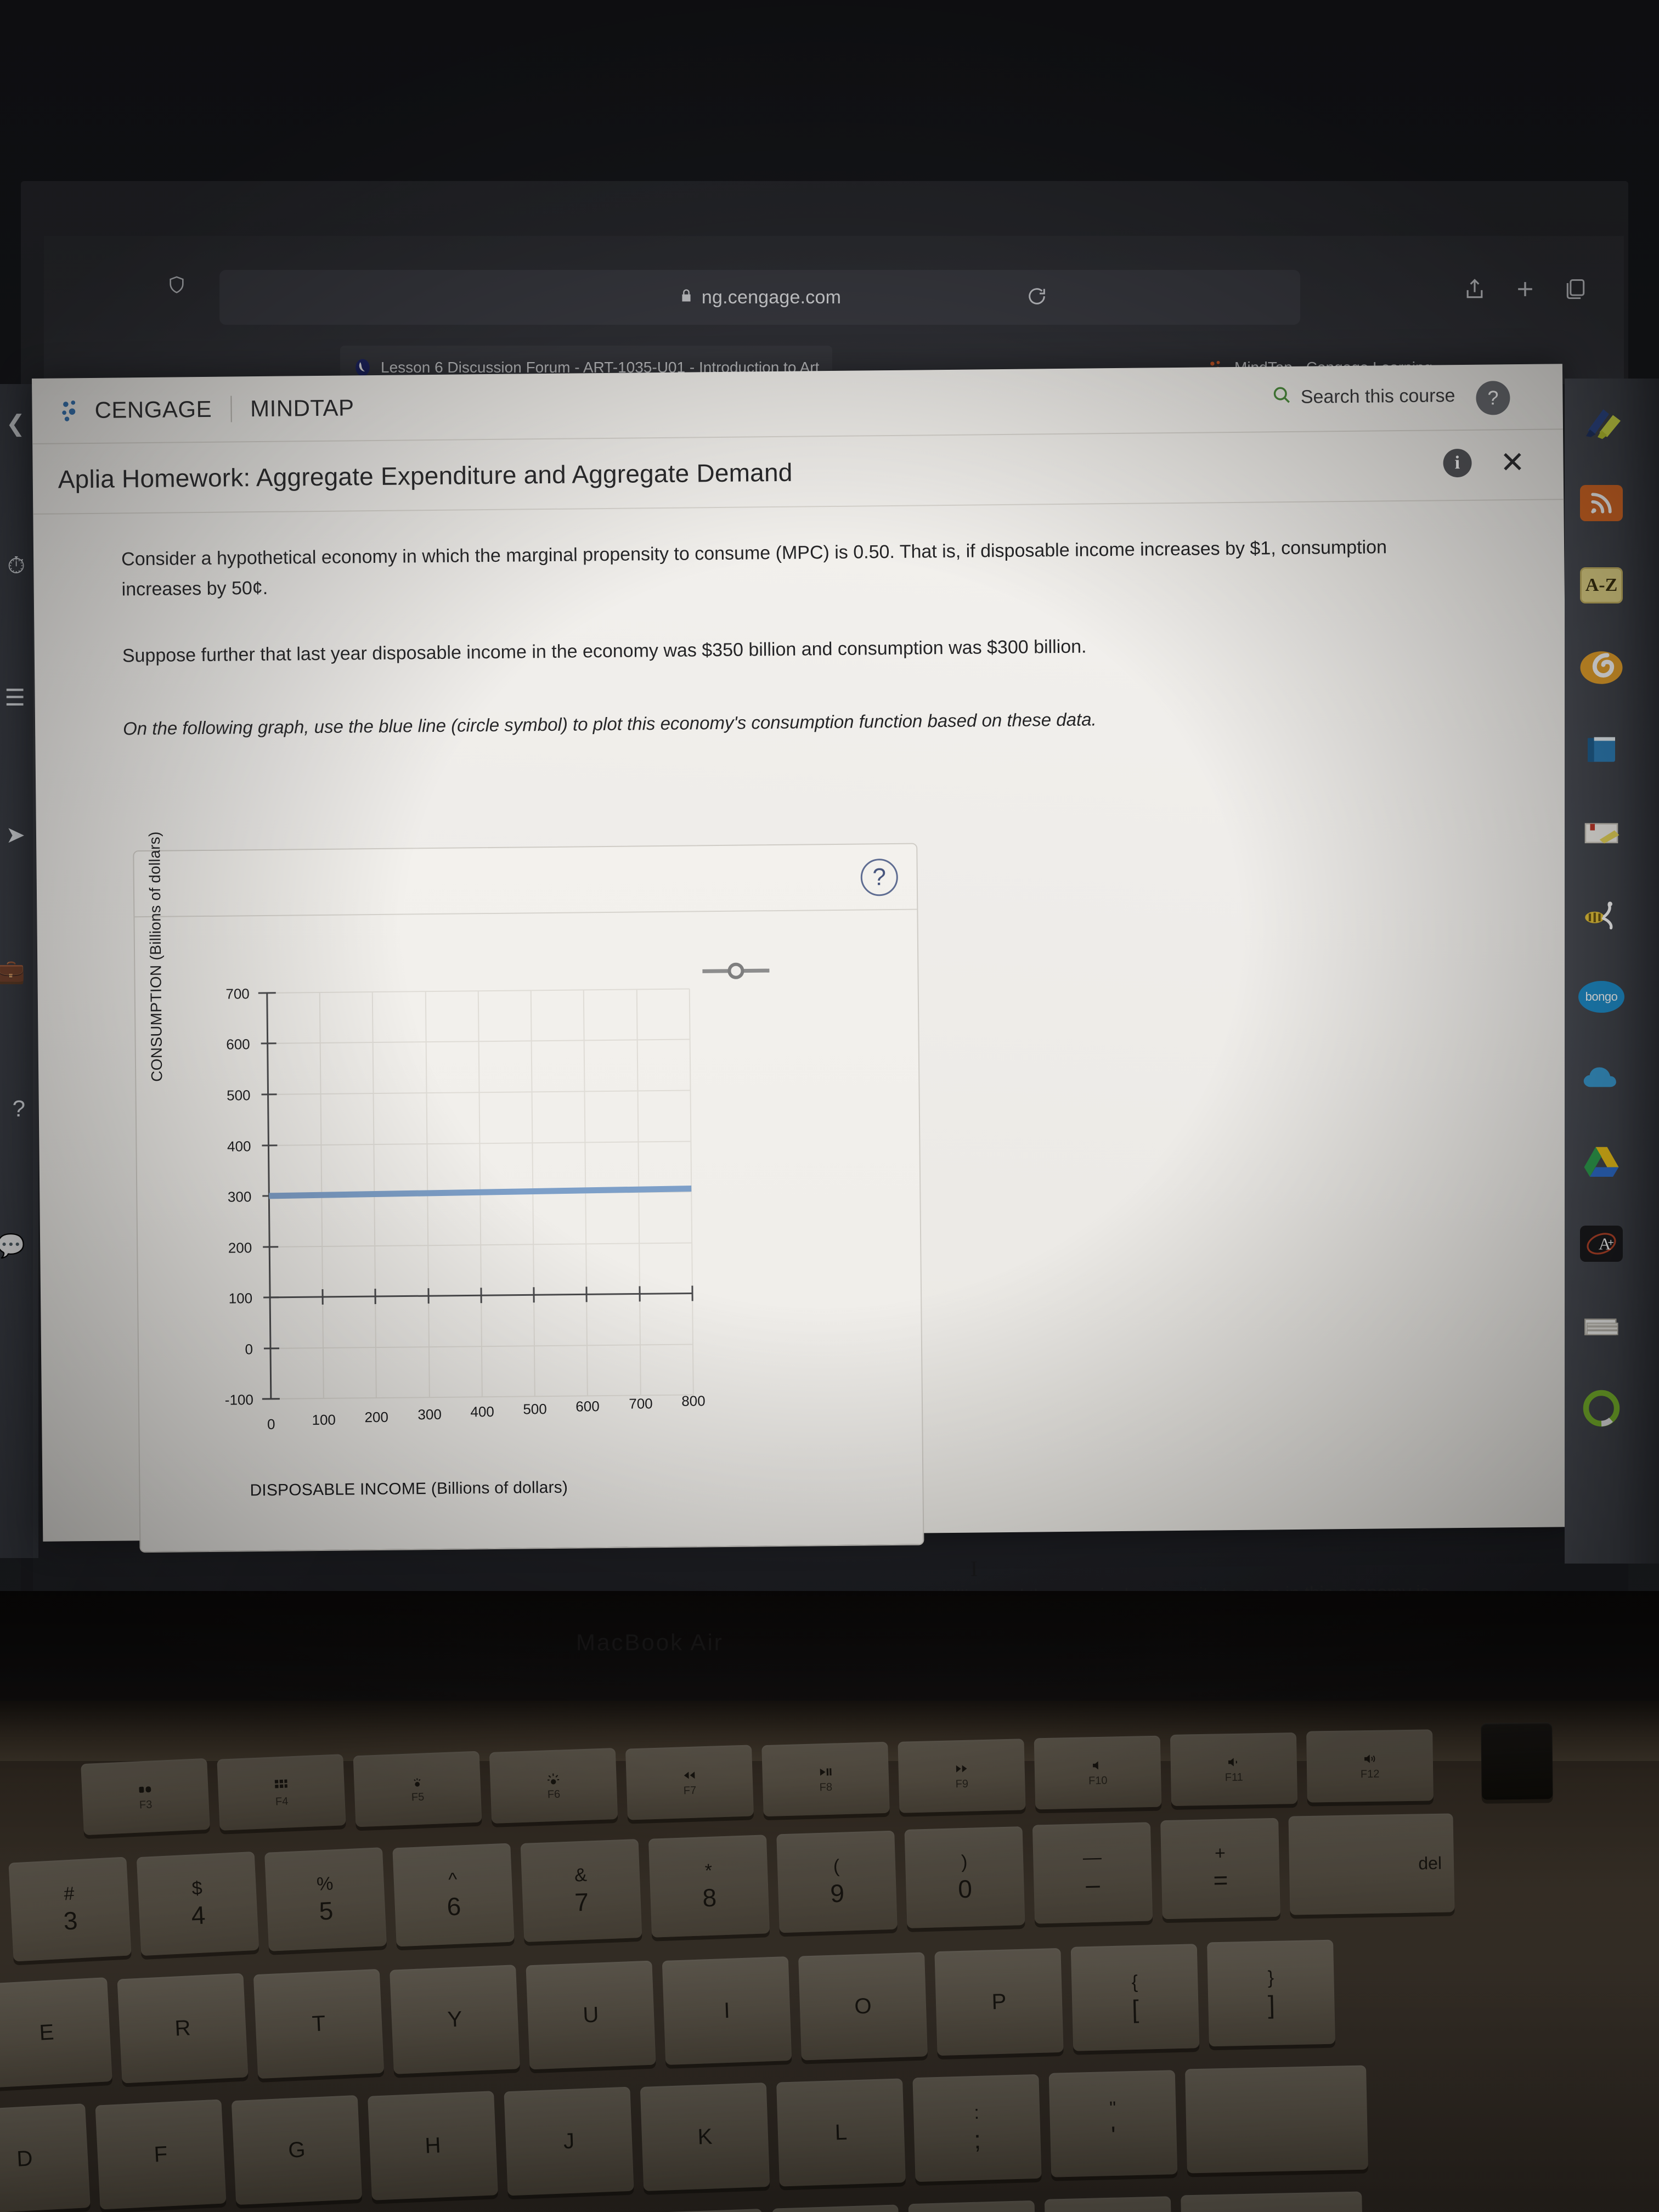 The height and width of the screenshot is (2212, 1659). What do you see at coordinates (863, 2006) in the screenshot?
I see `key-o: O` at bounding box center [863, 2006].